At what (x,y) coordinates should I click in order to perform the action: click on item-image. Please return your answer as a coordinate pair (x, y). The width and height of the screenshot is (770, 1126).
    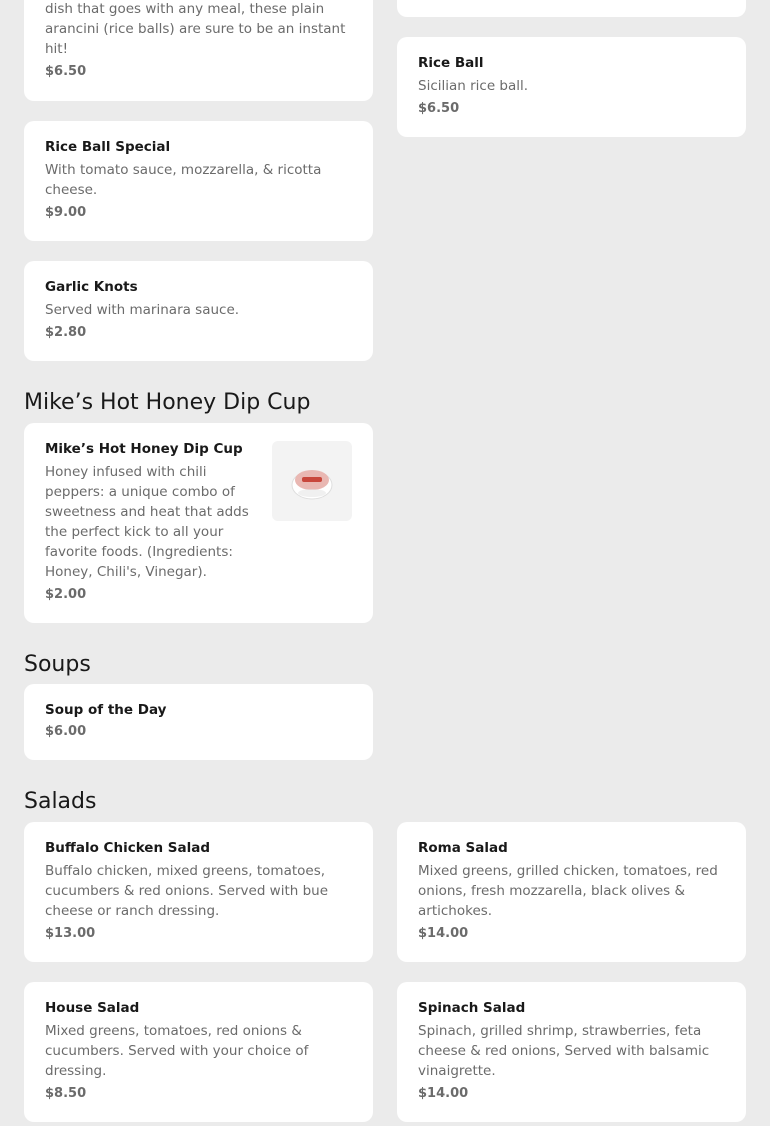
    Looking at the image, I should click on (312, 481).